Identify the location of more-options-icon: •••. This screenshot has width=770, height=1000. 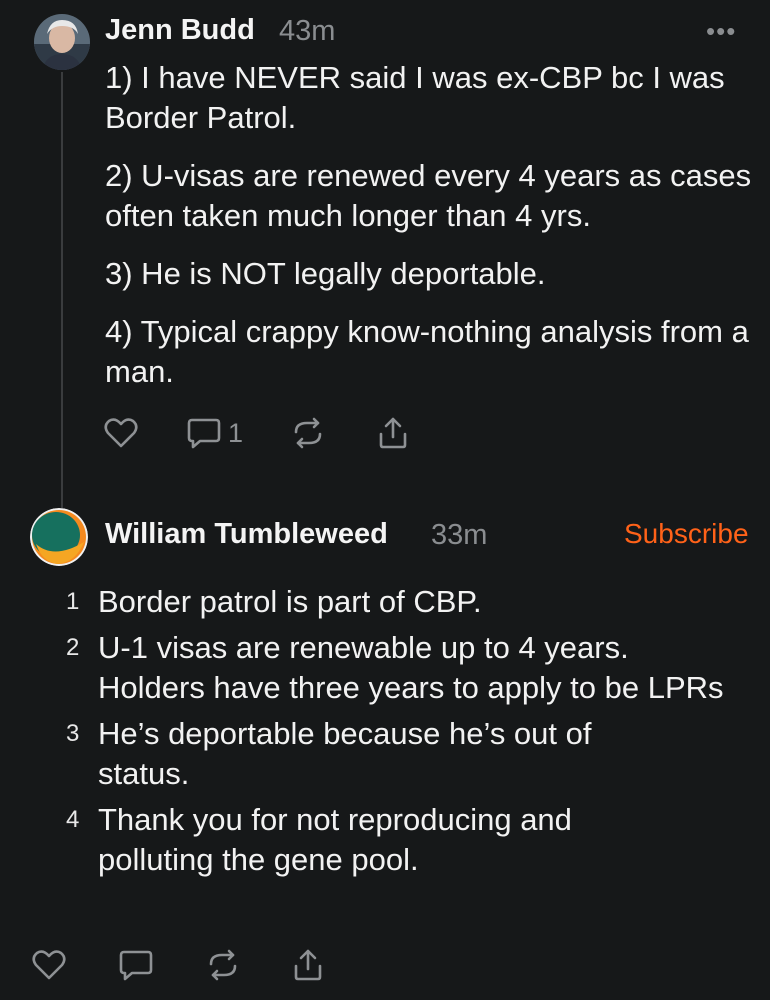
(721, 31).